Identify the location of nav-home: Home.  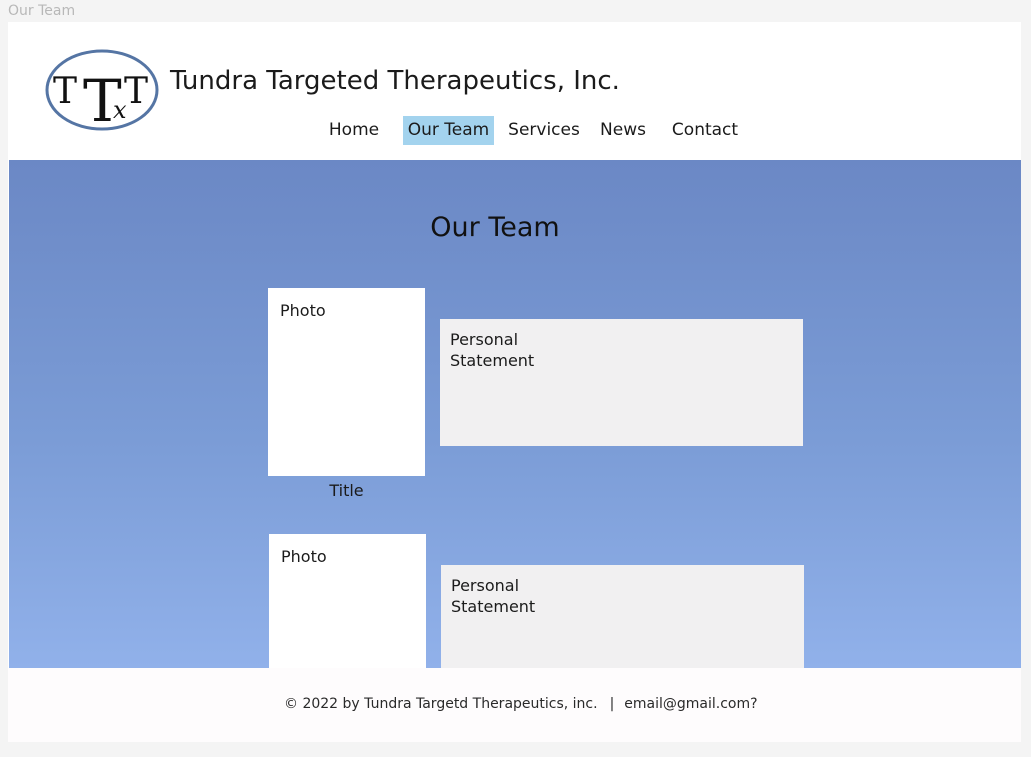
(354, 130).